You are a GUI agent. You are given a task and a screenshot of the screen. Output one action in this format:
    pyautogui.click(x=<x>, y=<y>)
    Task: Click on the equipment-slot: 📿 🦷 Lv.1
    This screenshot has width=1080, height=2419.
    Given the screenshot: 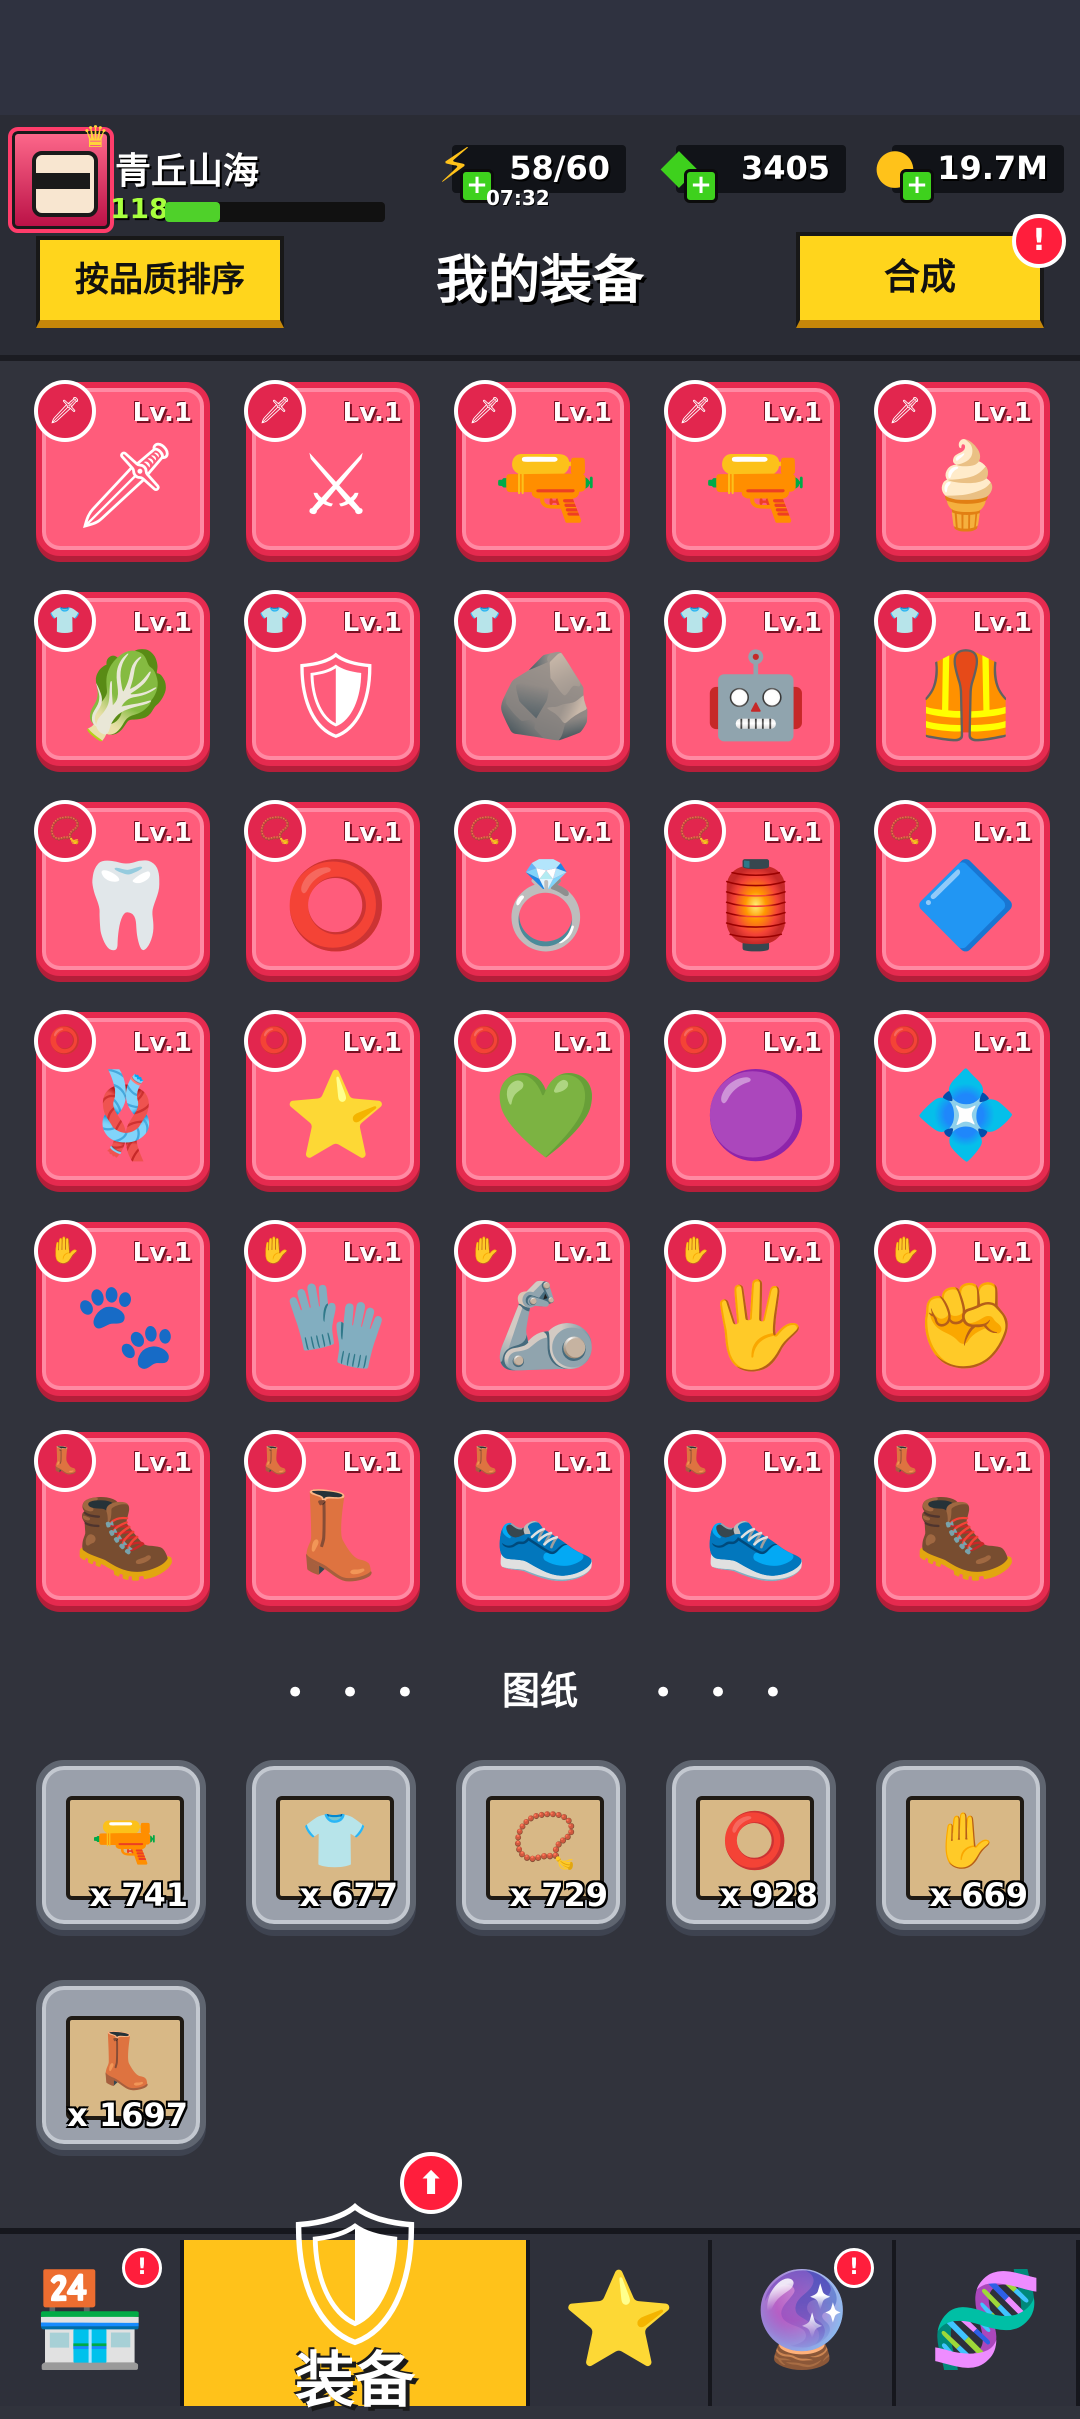 What is the action you would take?
    pyautogui.click(x=122, y=888)
    